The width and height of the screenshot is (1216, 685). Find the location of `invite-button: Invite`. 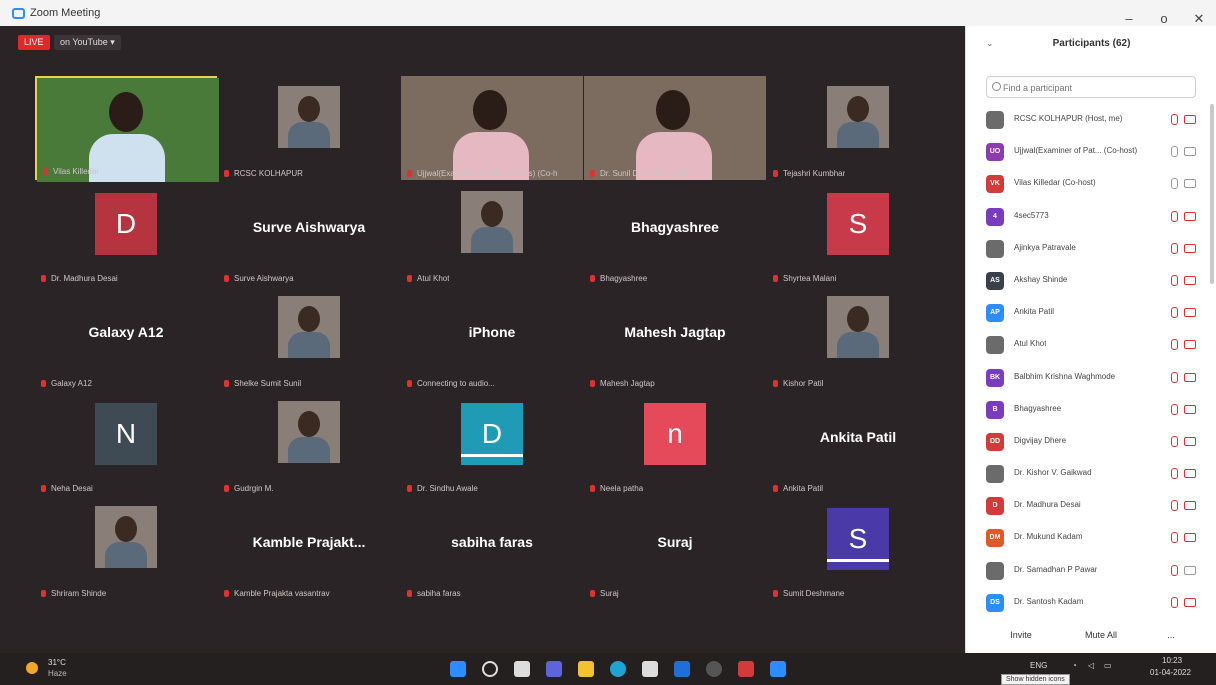

invite-button: Invite is located at coordinates (1021, 635).